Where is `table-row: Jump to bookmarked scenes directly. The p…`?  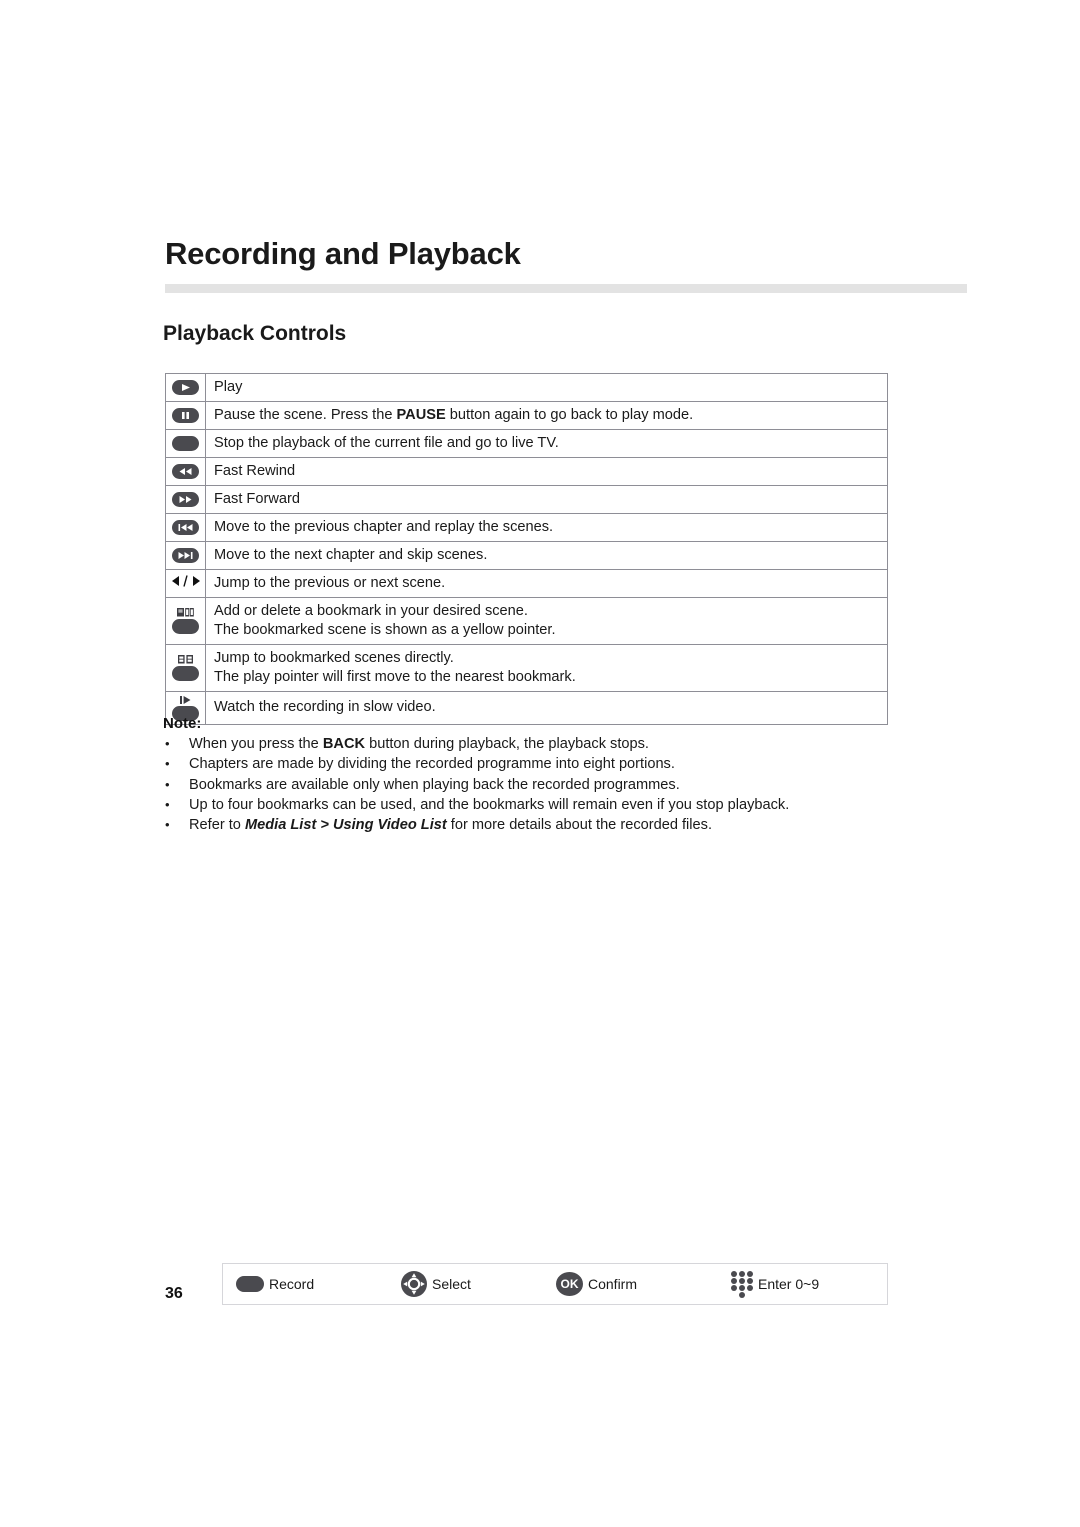 table-row: Jump to bookmarked scenes directly. The p… is located at coordinates (526, 667).